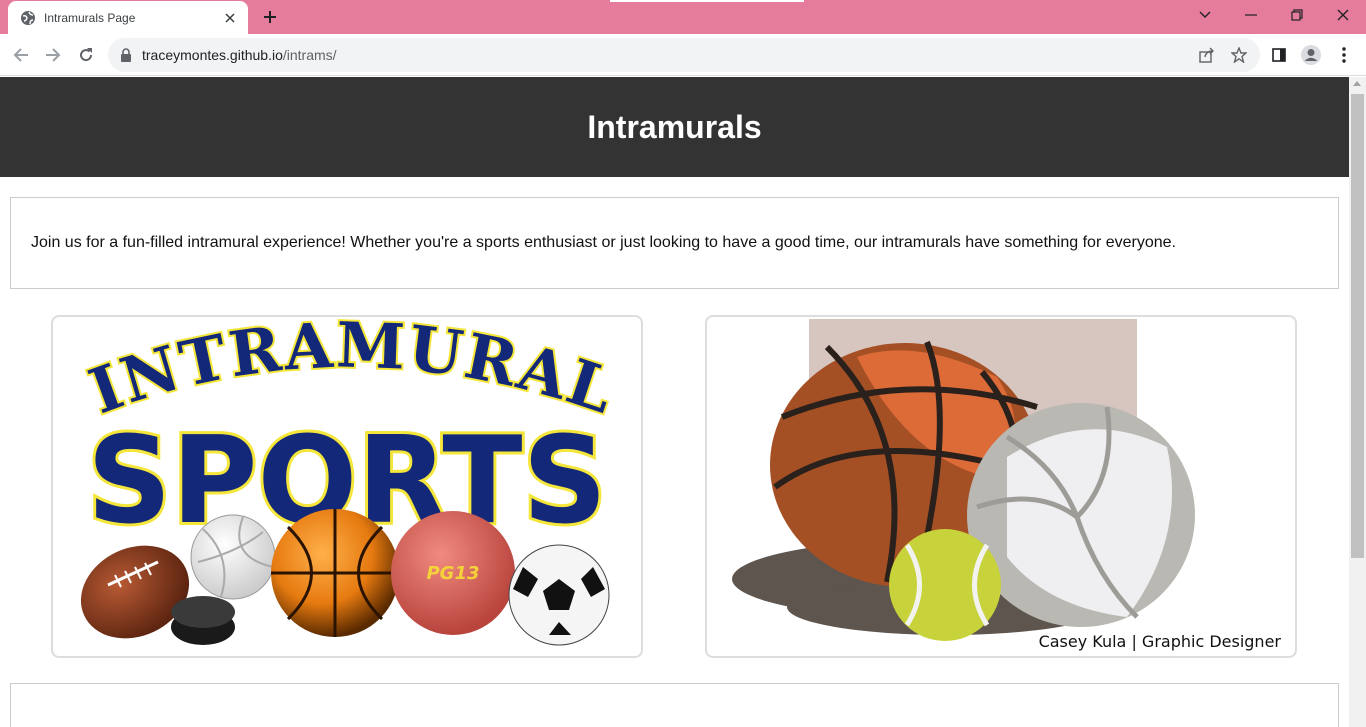  Describe the element at coordinates (53, 55) in the screenshot. I see `forward-arrow-icon` at that location.